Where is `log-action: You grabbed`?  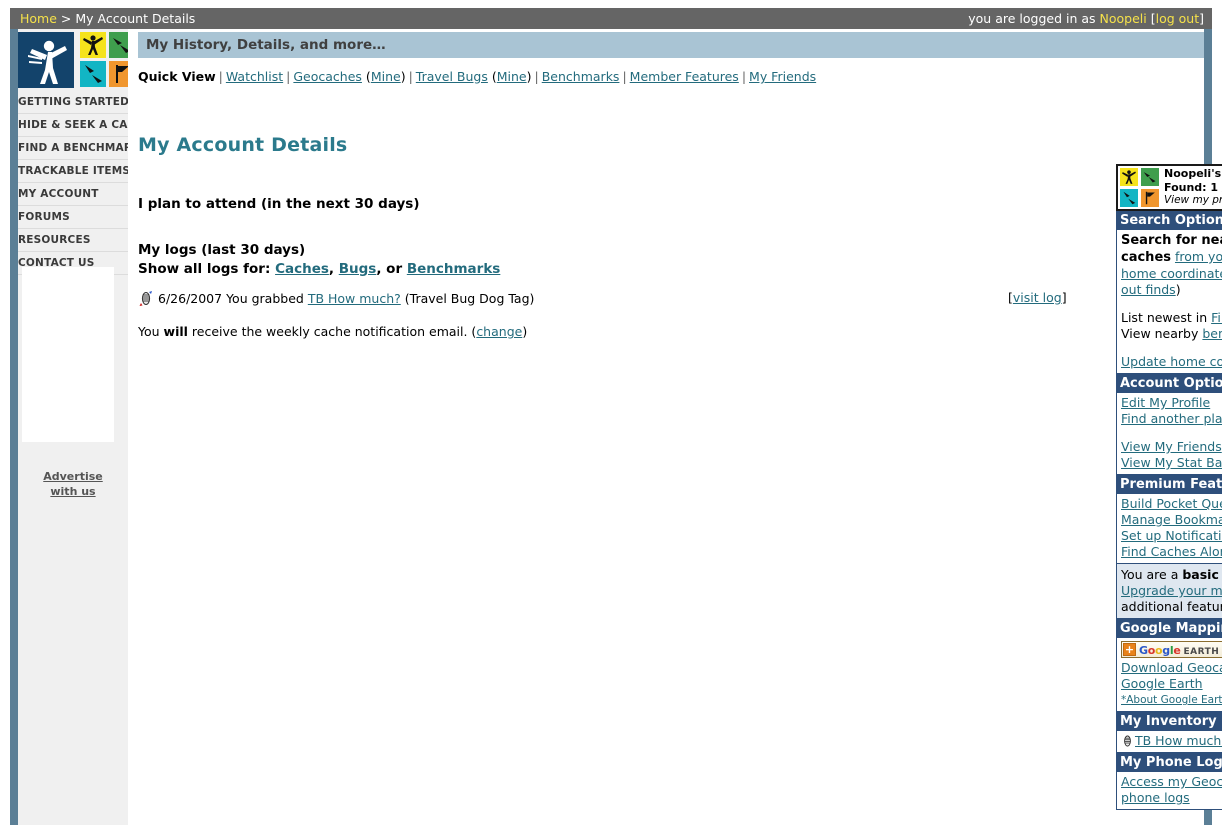
log-action: You grabbed is located at coordinates (265, 298).